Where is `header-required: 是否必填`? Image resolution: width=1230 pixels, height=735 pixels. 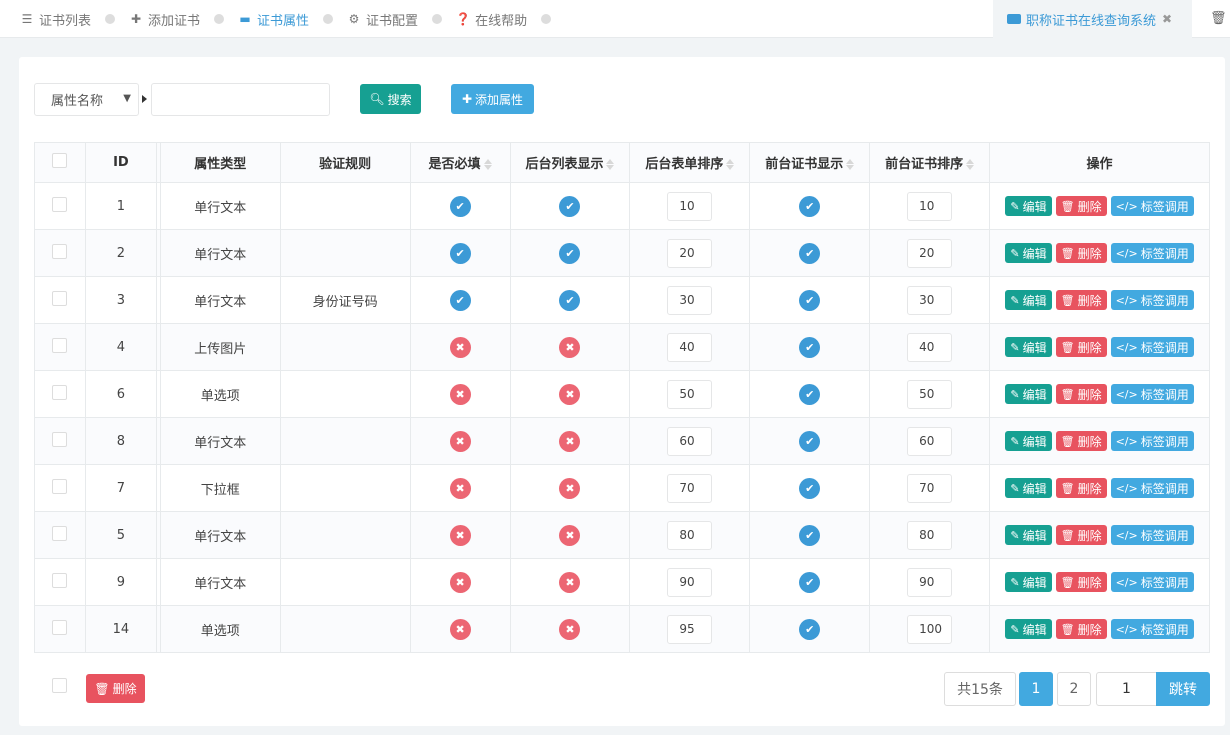
header-required: 是否必填 is located at coordinates (460, 162).